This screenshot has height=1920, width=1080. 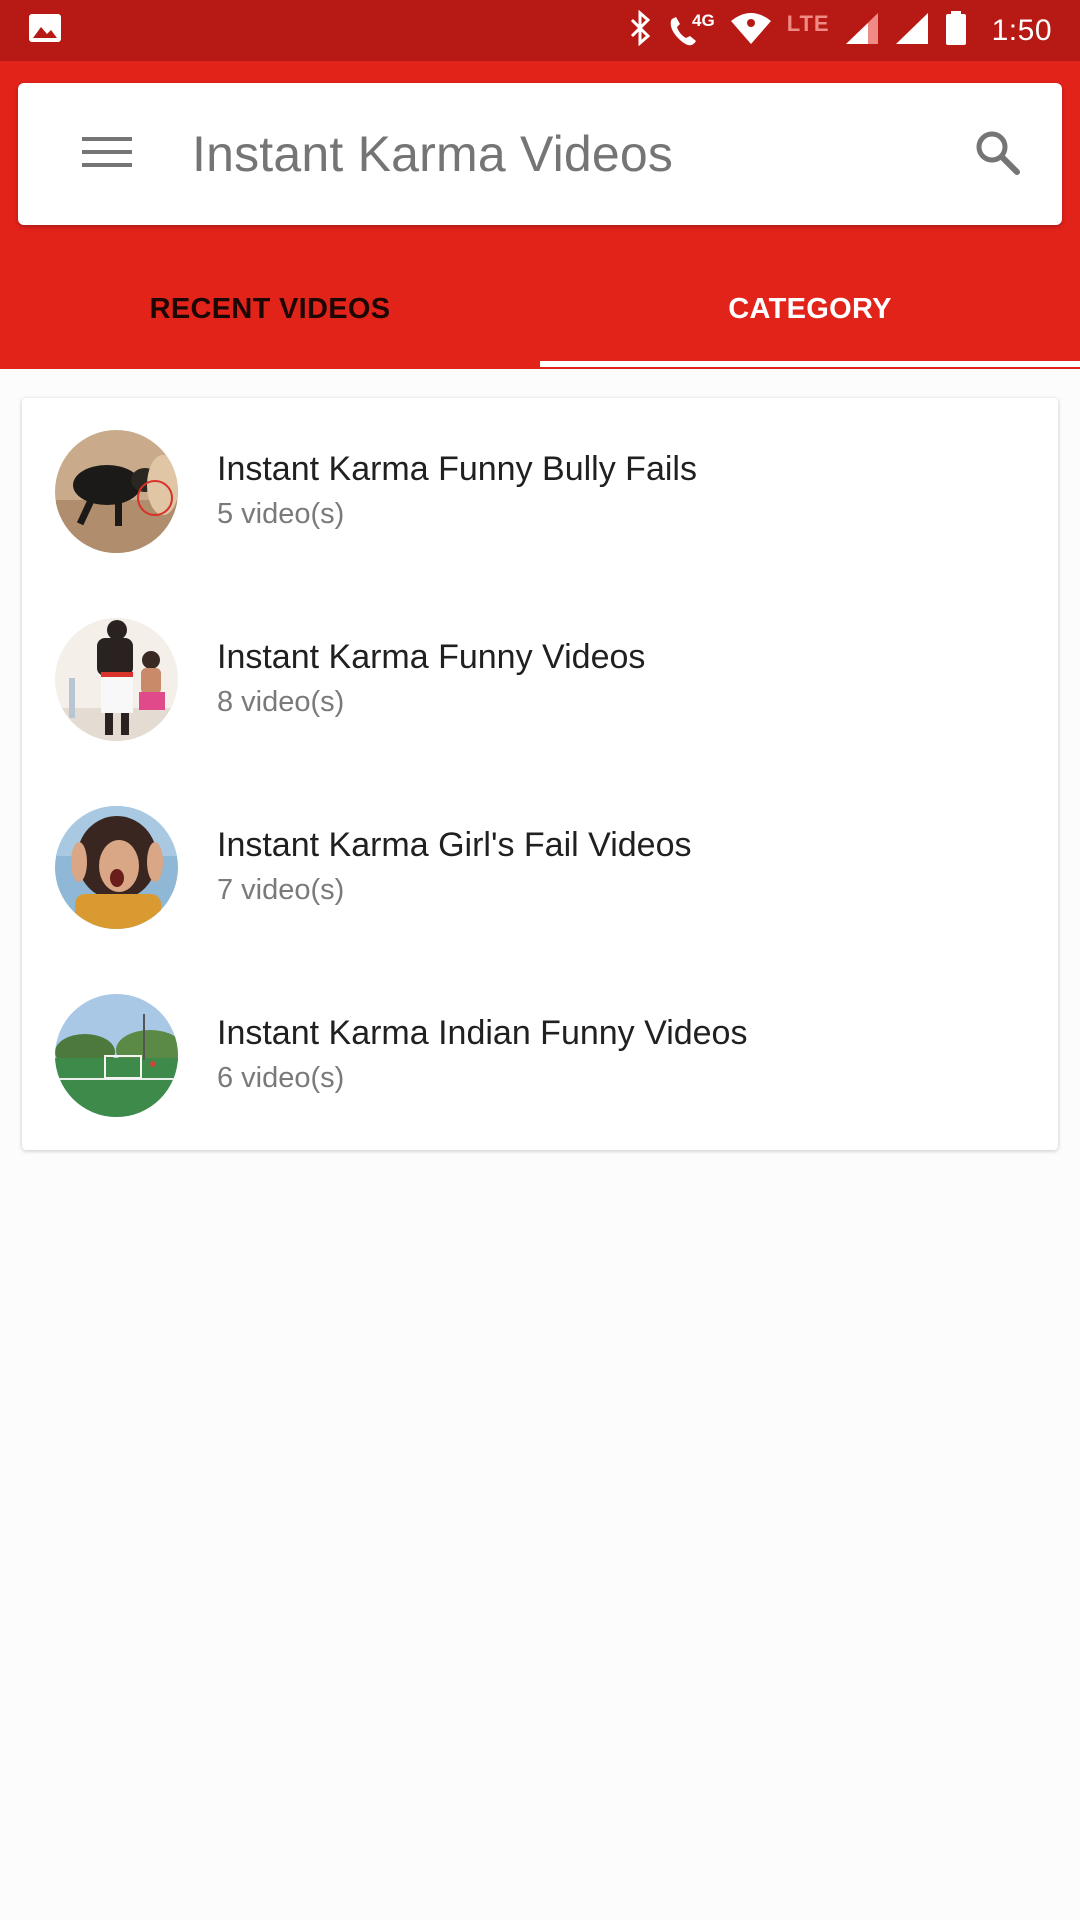 What do you see at coordinates (810, 364) in the screenshot?
I see `selected-tab-indicator` at bounding box center [810, 364].